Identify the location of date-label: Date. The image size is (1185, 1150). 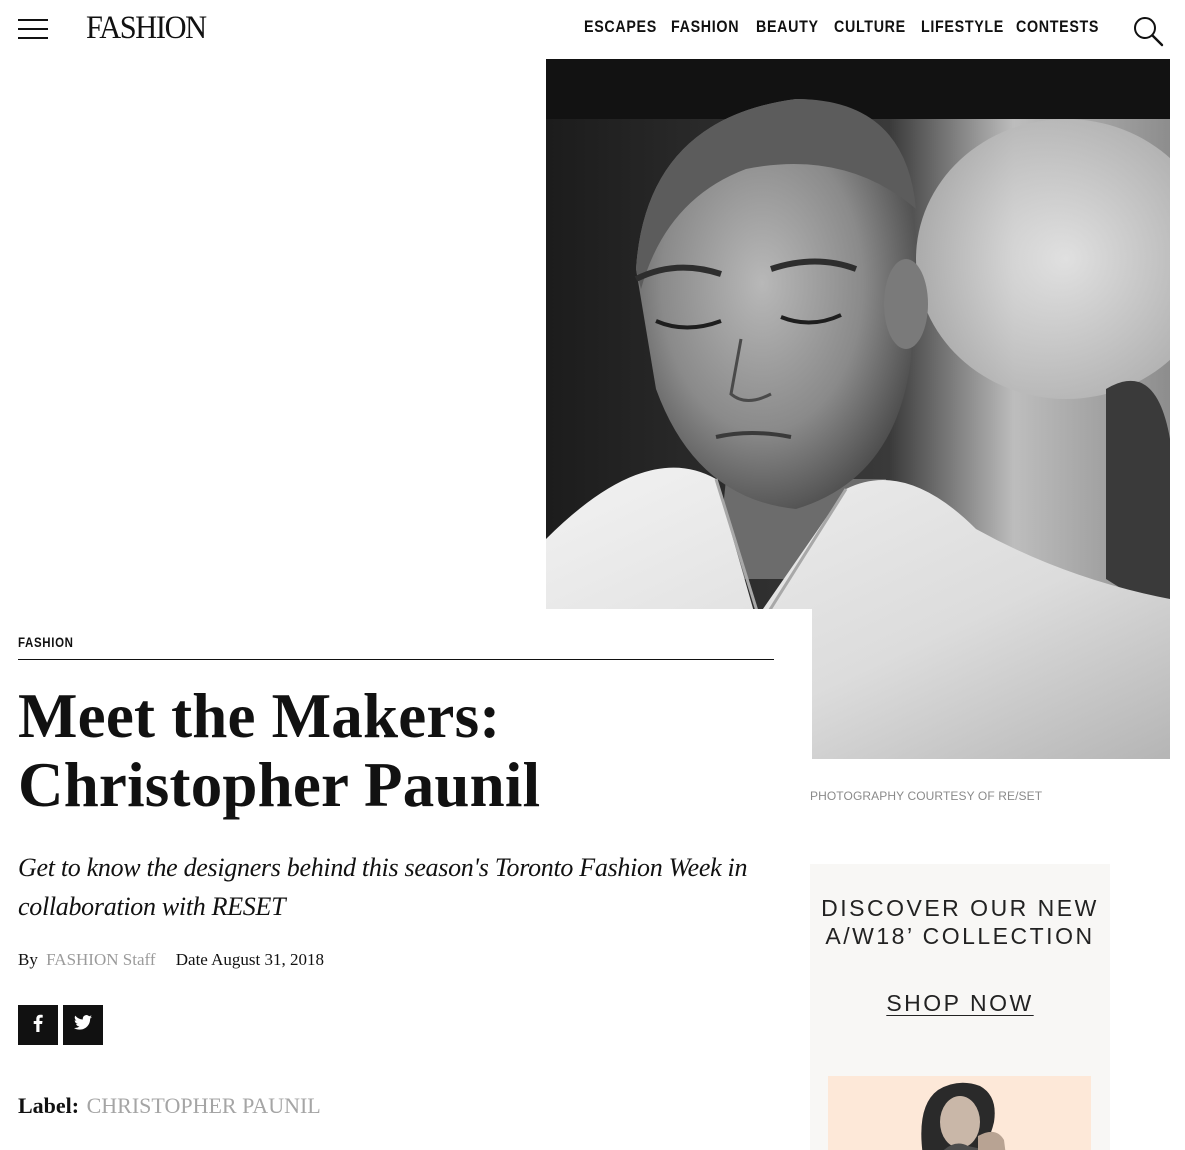
(191, 959).